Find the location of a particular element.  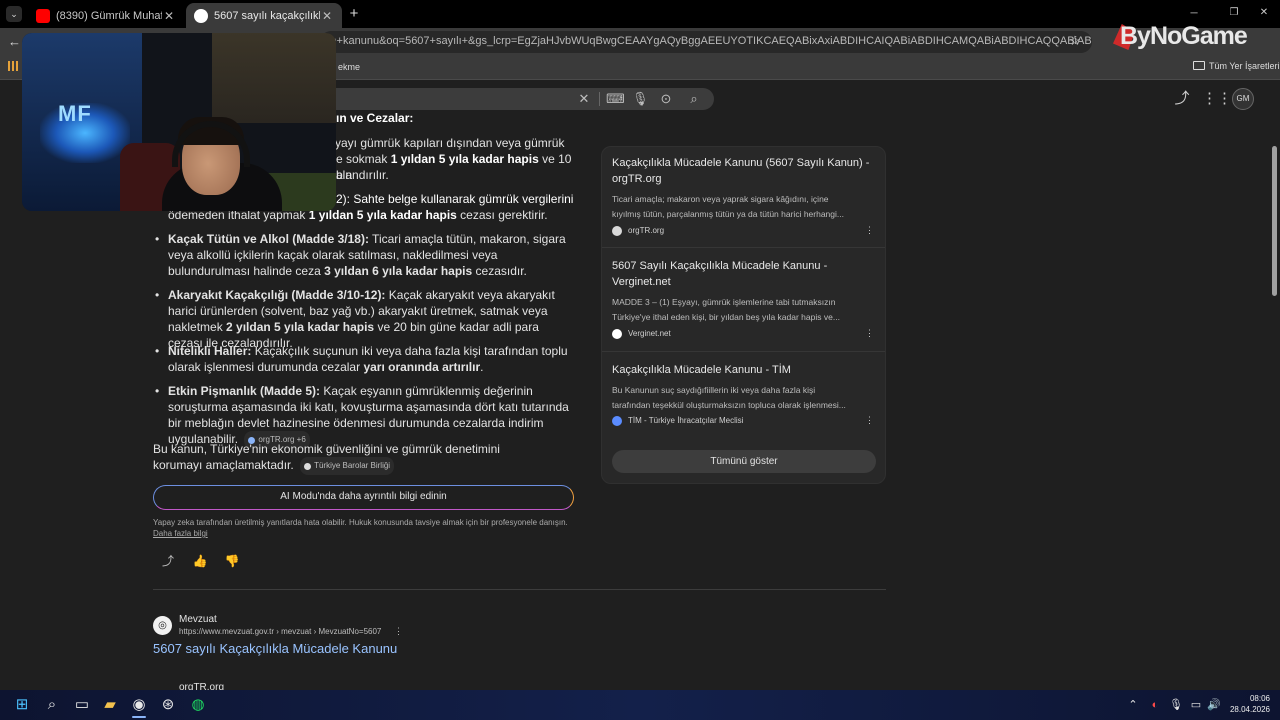

active-app-indicator is located at coordinates (139, 717).